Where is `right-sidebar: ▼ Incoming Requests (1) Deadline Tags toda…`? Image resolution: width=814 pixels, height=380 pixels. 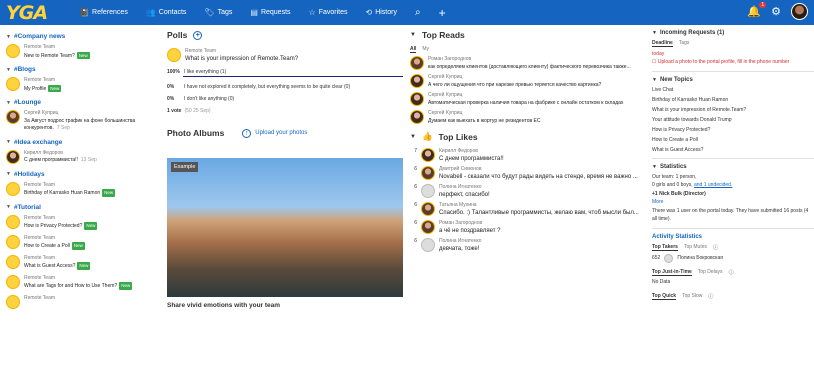
right-sidebar: ▼ Incoming Requests (1) Deadline Tags toda… is located at coordinates (733, 166).